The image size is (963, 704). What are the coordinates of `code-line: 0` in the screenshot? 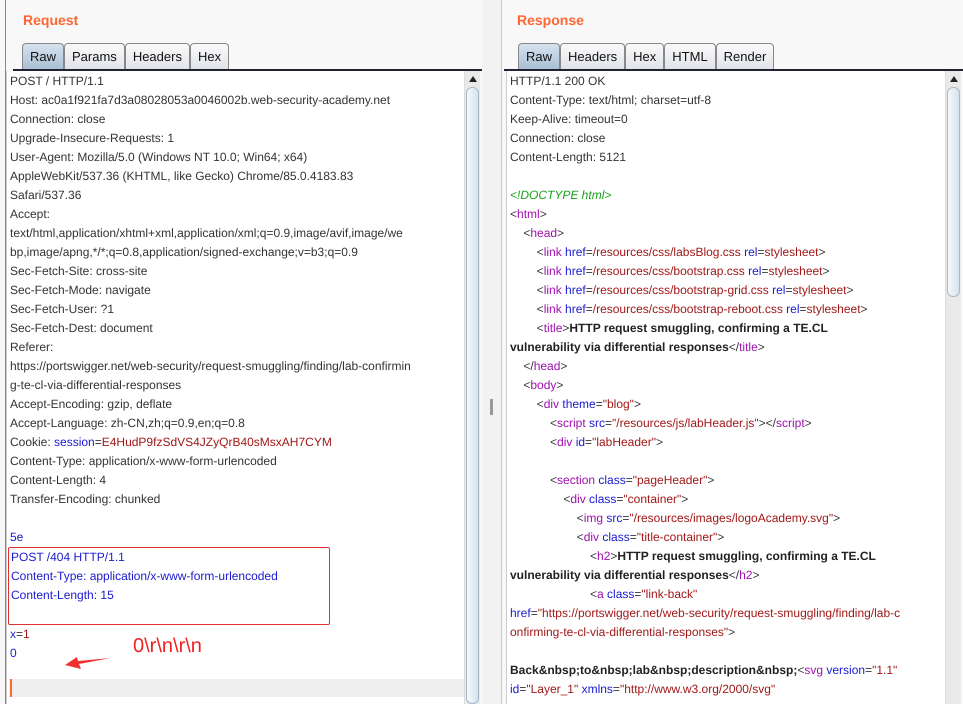 It's located at (13, 653).